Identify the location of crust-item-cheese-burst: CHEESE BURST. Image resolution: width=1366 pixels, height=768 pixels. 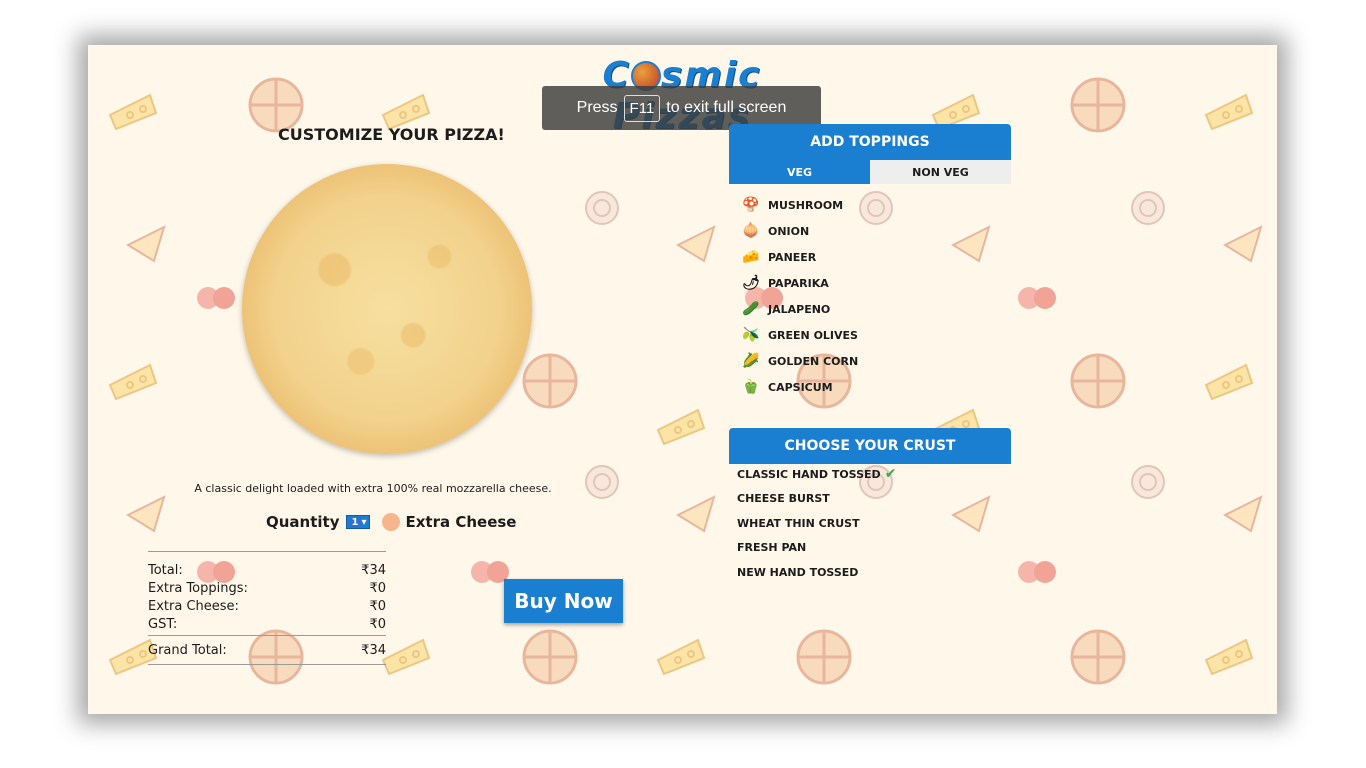
(816, 499).